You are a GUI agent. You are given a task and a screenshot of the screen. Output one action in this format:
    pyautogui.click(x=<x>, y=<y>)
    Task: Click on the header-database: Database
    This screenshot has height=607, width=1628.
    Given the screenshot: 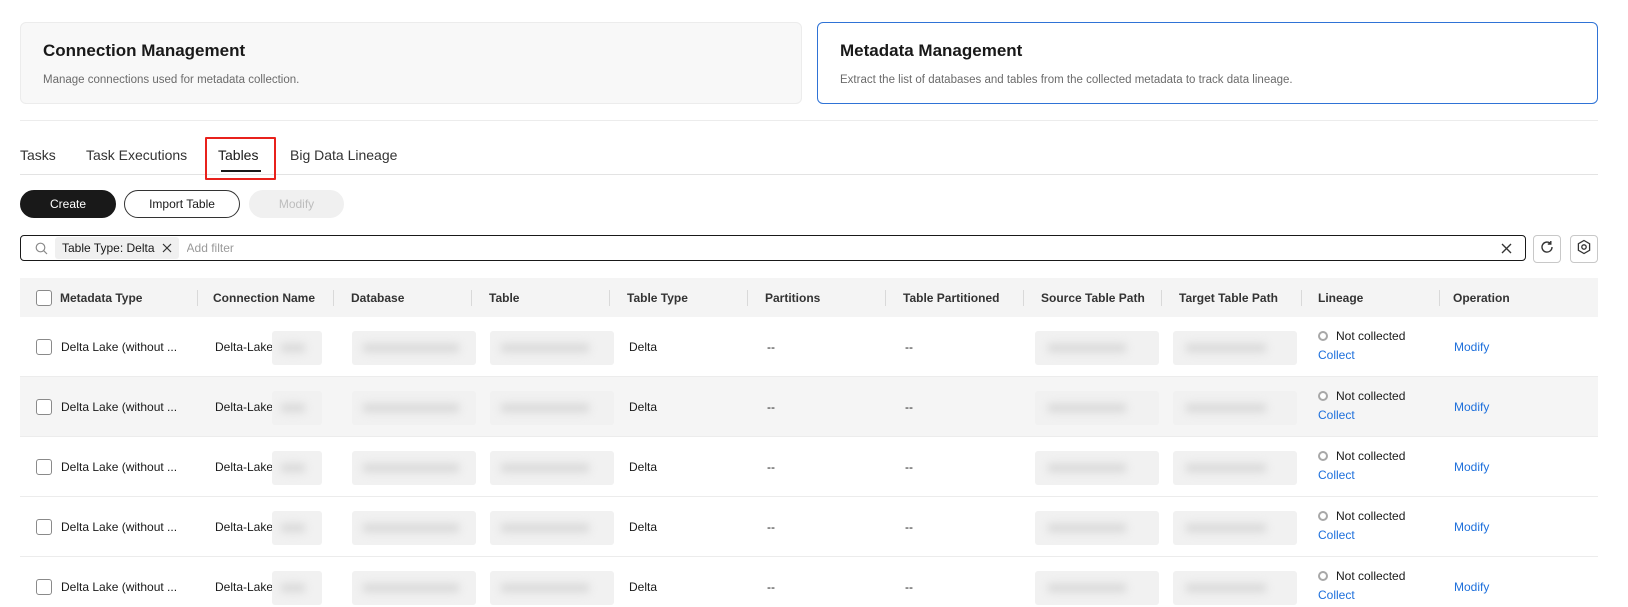 What is the action you would take?
    pyautogui.click(x=378, y=297)
    